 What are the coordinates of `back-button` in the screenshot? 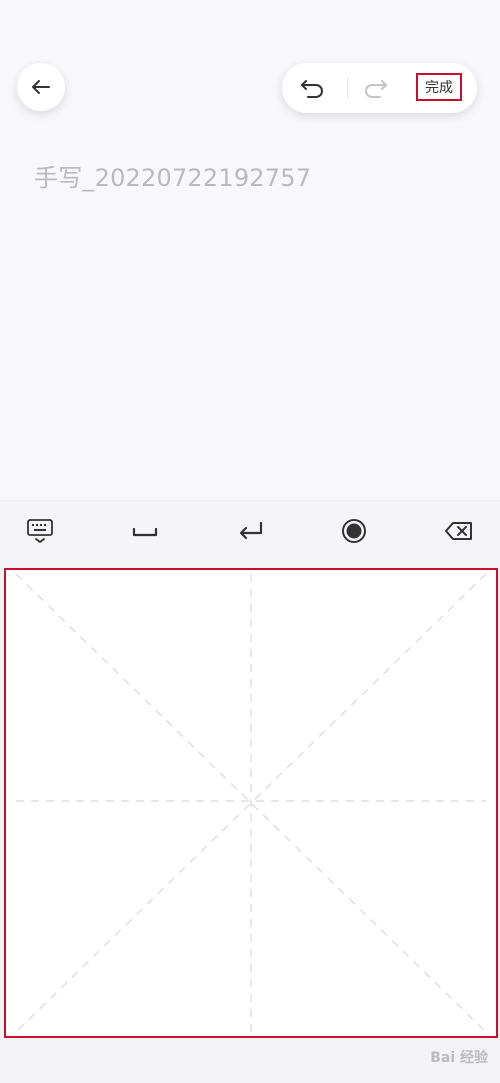 It's located at (41, 87).